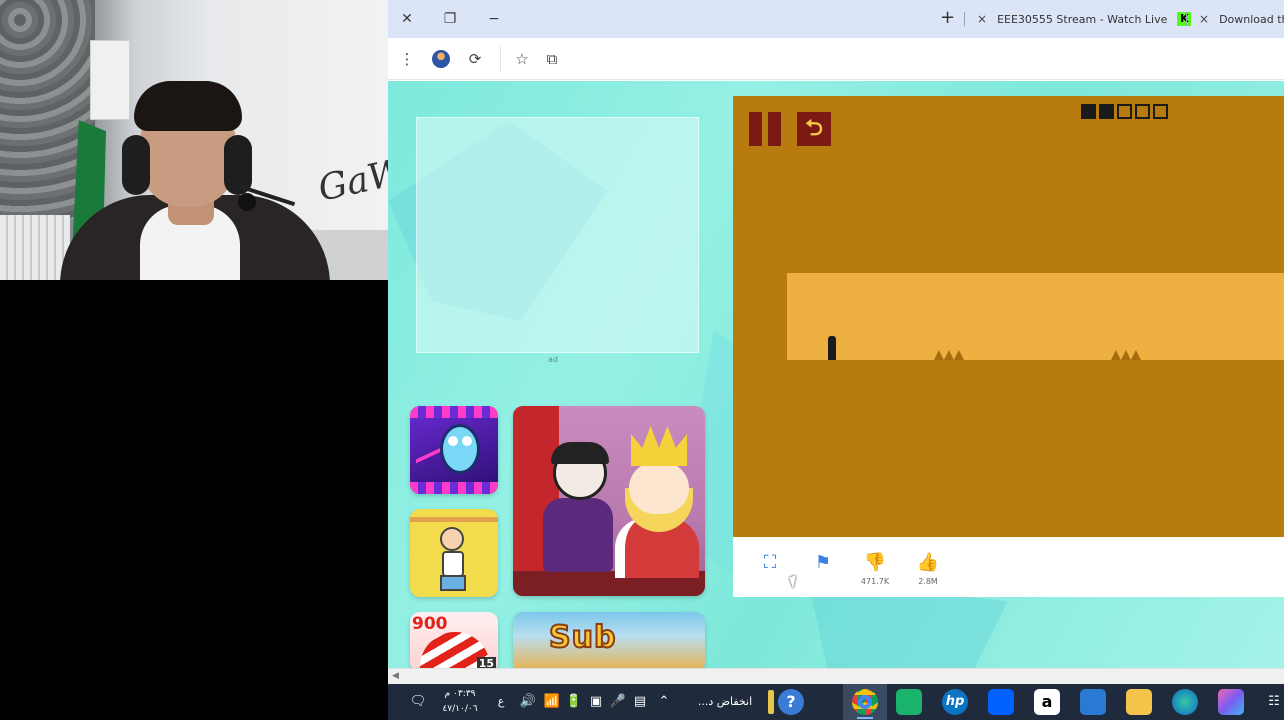  Describe the element at coordinates (765, 129) in the screenshot. I see `pause-button` at that location.